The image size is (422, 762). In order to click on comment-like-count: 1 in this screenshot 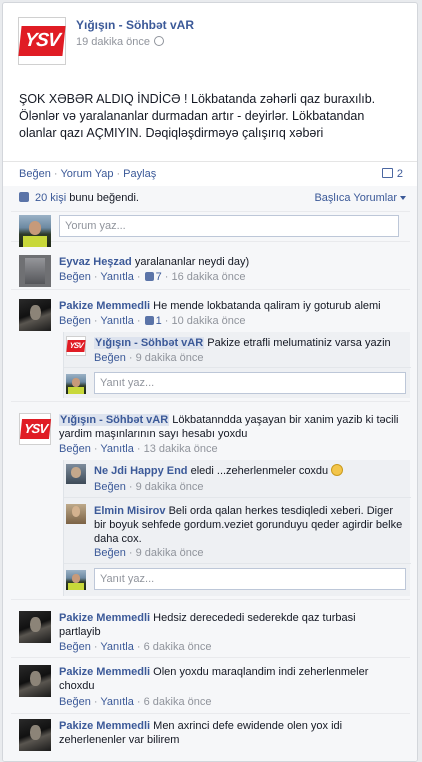, I will do `click(153, 321)`.